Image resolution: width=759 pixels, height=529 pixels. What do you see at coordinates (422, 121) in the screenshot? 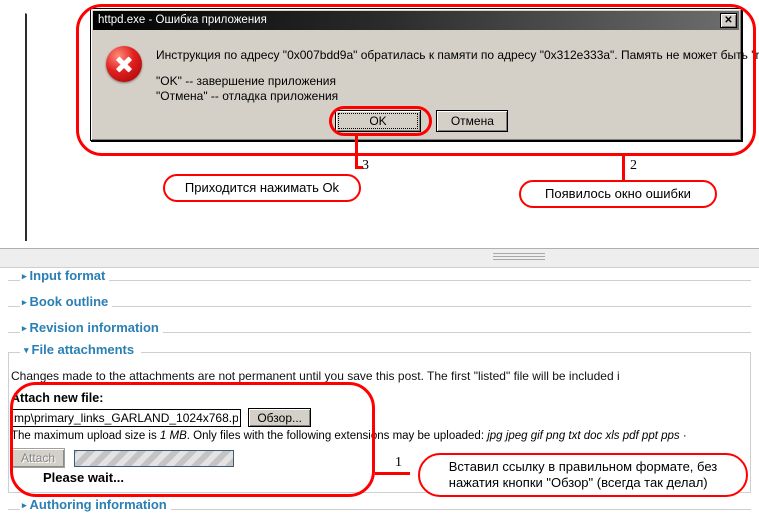
I see `dialog-button-row: OK Отмена` at bounding box center [422, 121].